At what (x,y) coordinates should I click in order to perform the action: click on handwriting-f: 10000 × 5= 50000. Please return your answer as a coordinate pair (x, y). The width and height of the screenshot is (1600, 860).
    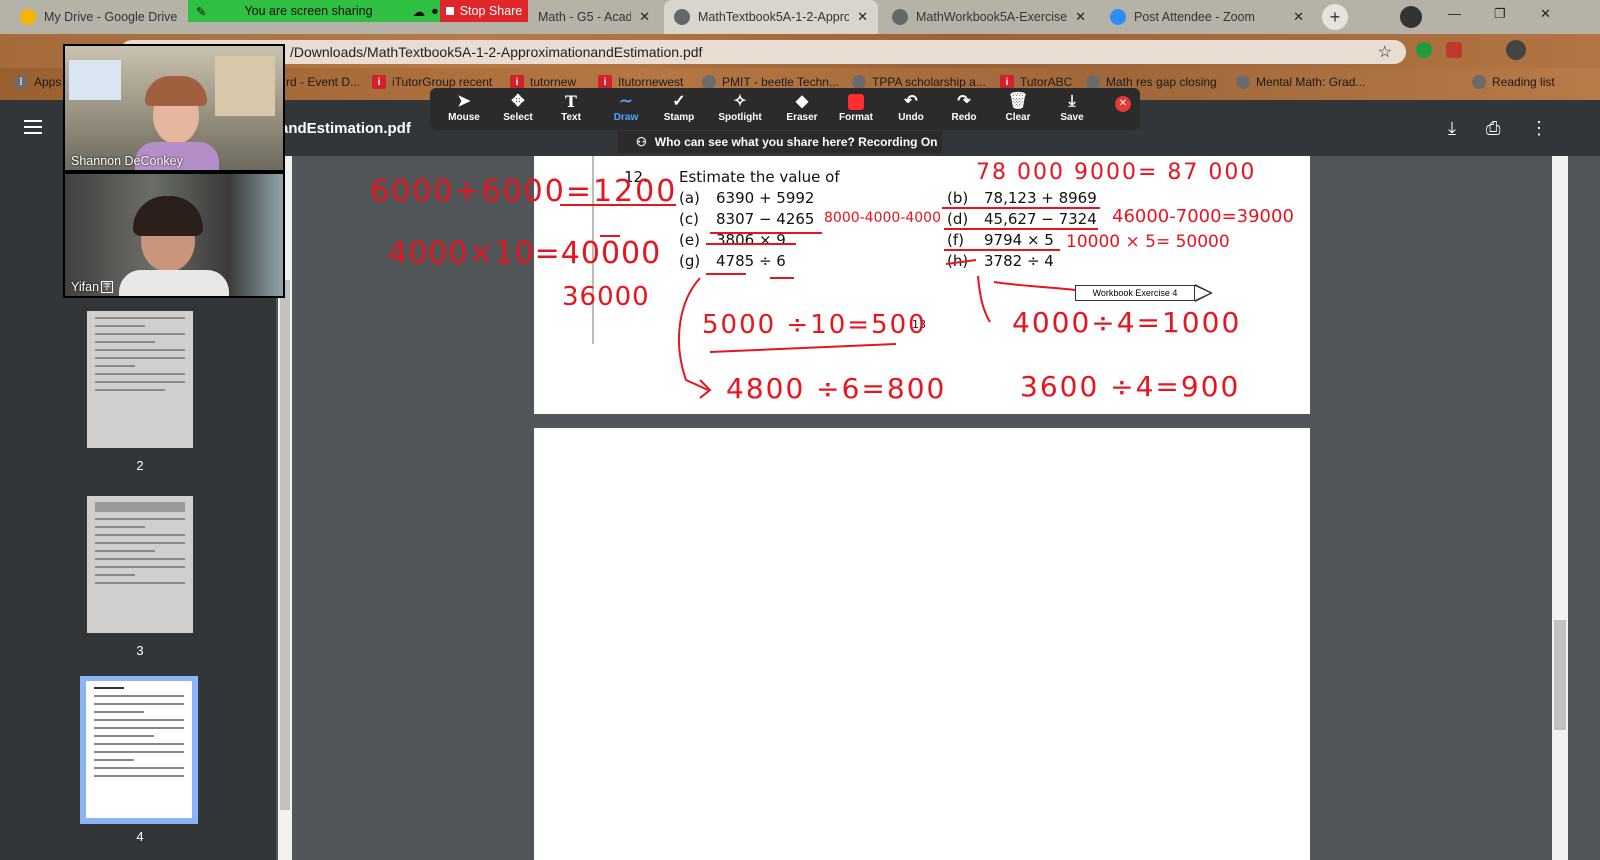
    Looking at the image, I should click on (1148, 242).